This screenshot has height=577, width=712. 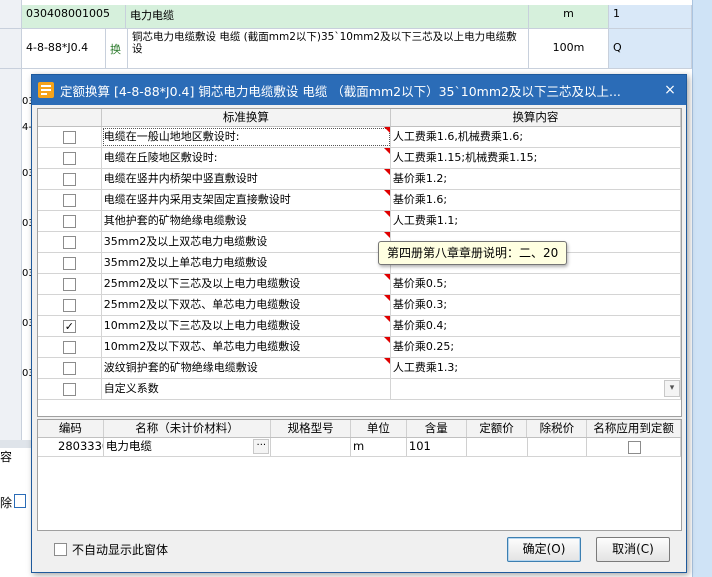 What do you see at coordinates (536, 137) in the screenshot?
I see `conversion-content: 人工费乘1.6,机械费乘1.6;` at bounding box center [536, 137].